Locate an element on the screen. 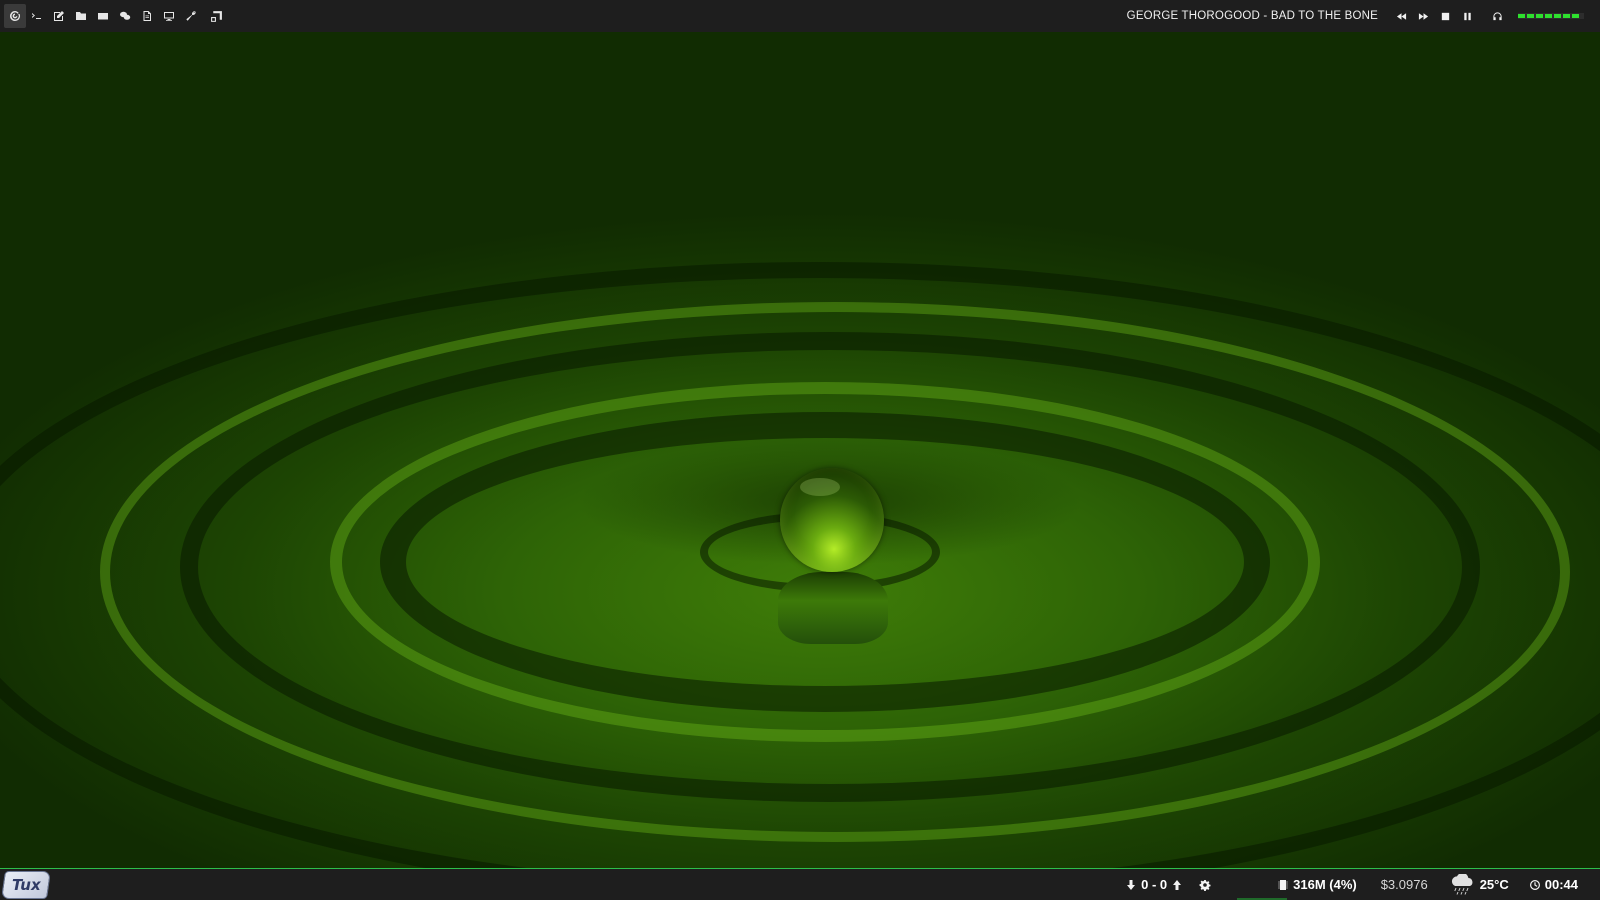 This screenshot has height=900, width=1600. tux-logo-text: Tux is located at coordinates (26, 884).